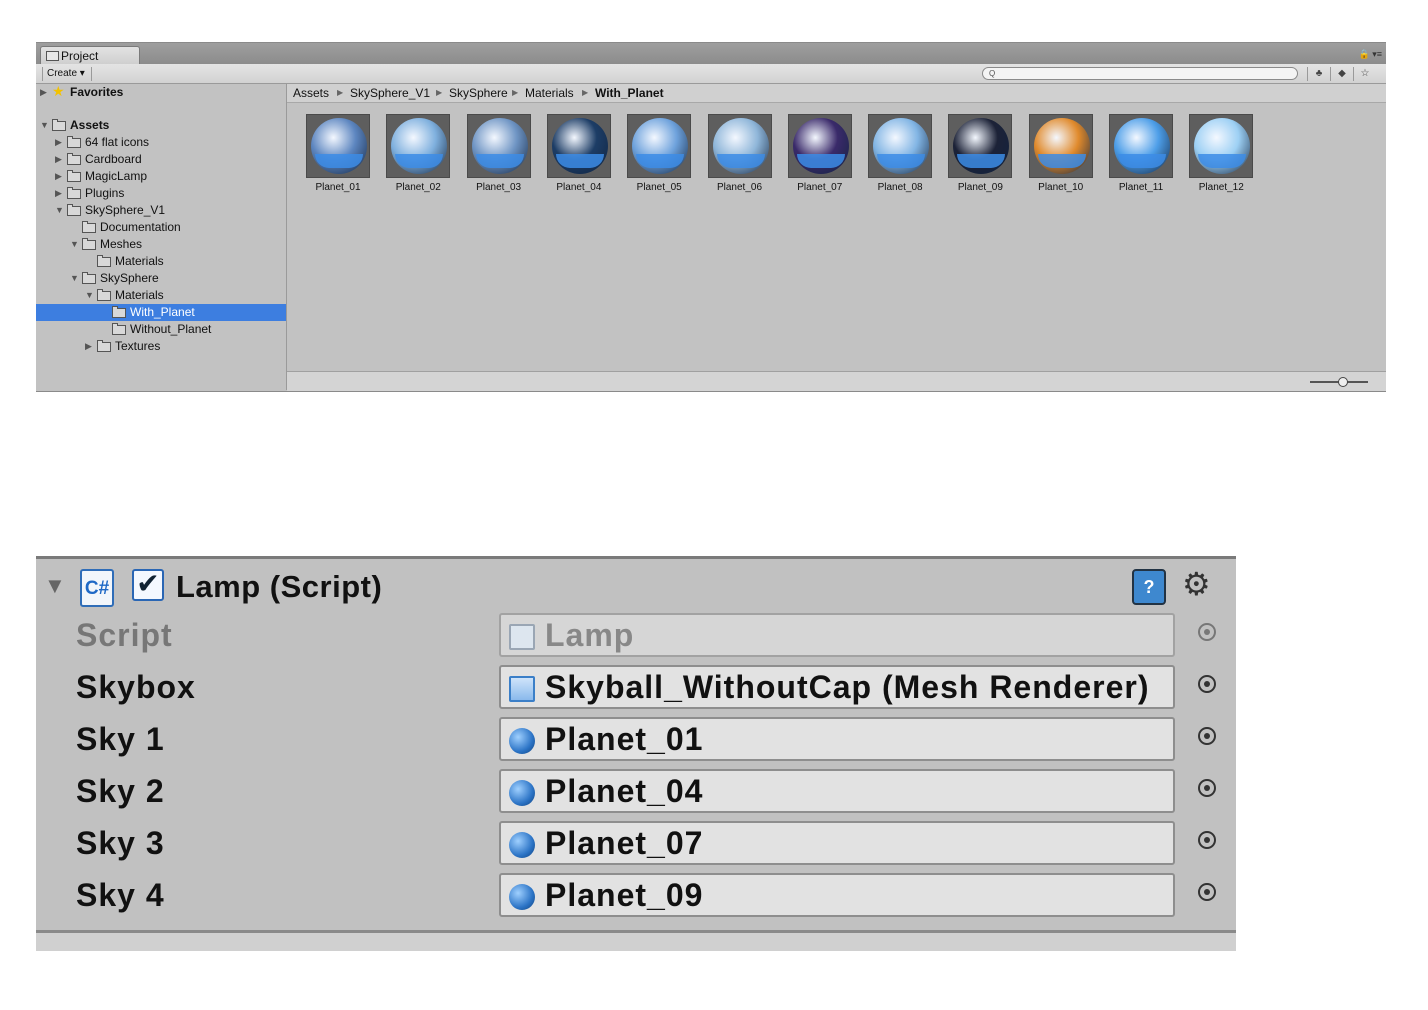 The image size is (1428, 1010). I want to click on tree-item: ▼ SkySphere_V1, so click(161, 210).